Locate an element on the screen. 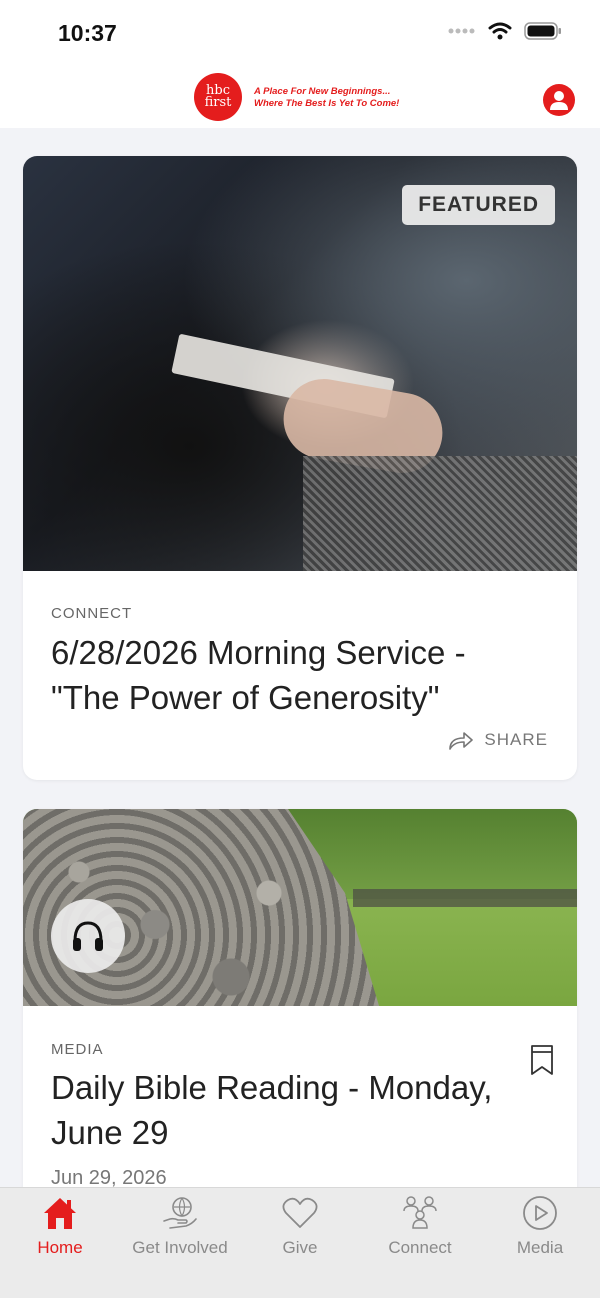  card-category: MEDIA is located at coordinates (77, 1049).